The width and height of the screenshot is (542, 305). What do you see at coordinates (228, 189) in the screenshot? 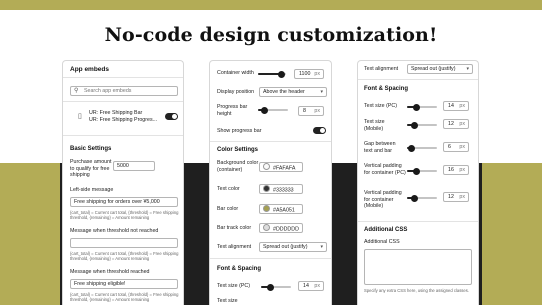
I see `text-color-label: Text color` at bounding box center [228, 189].